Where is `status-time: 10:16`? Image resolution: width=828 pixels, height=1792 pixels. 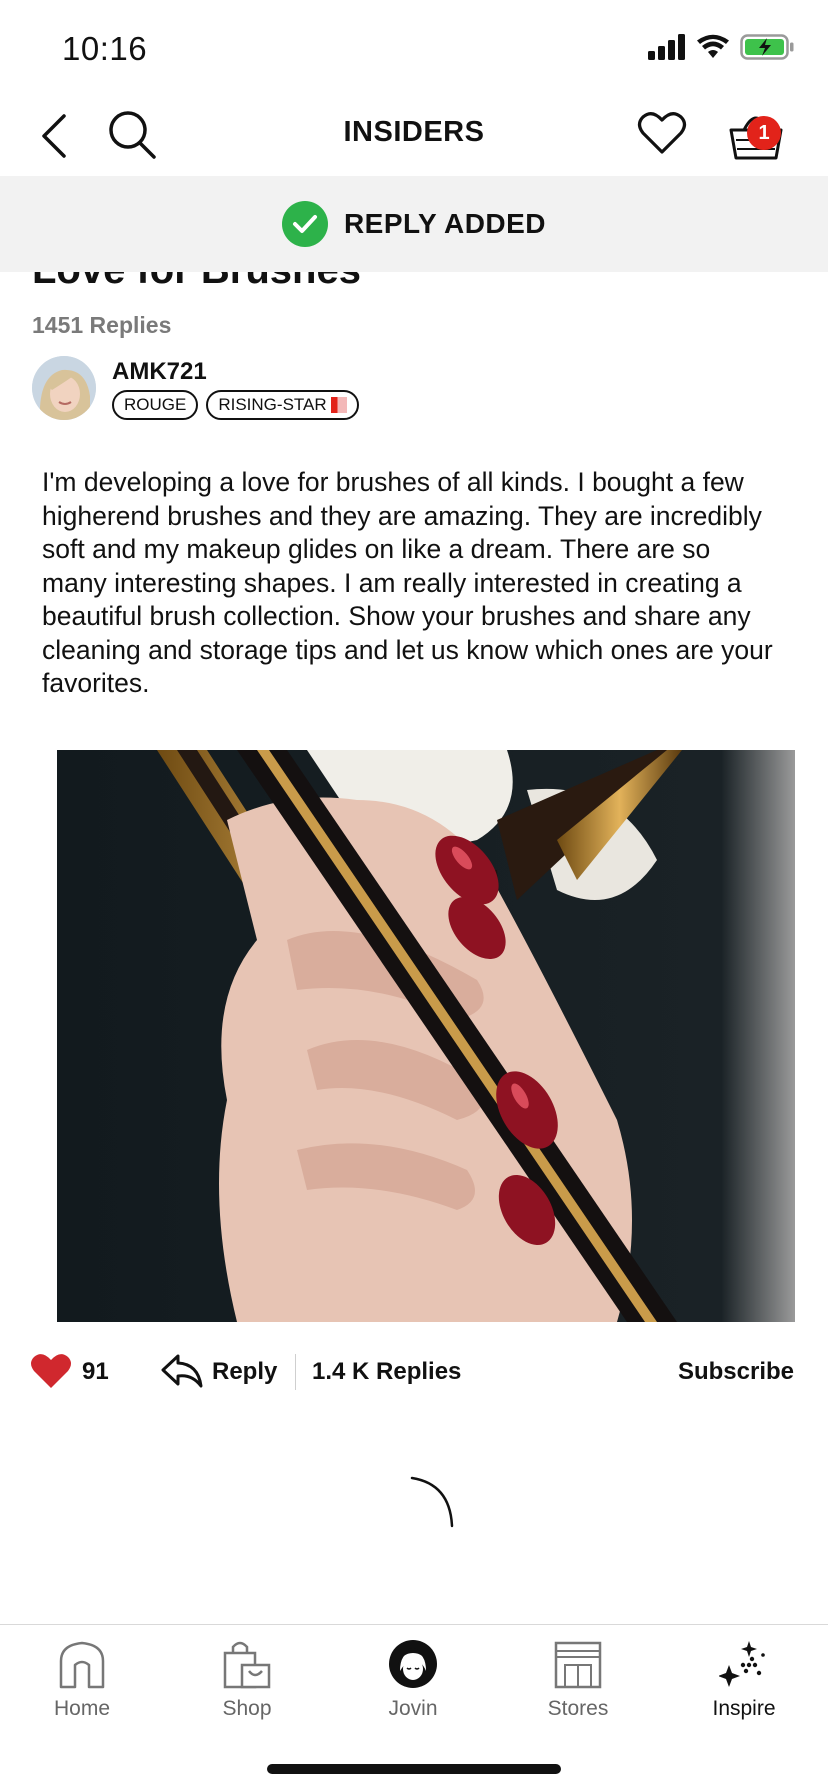 status-time: 10:16 is located at coordinates (105, 48).